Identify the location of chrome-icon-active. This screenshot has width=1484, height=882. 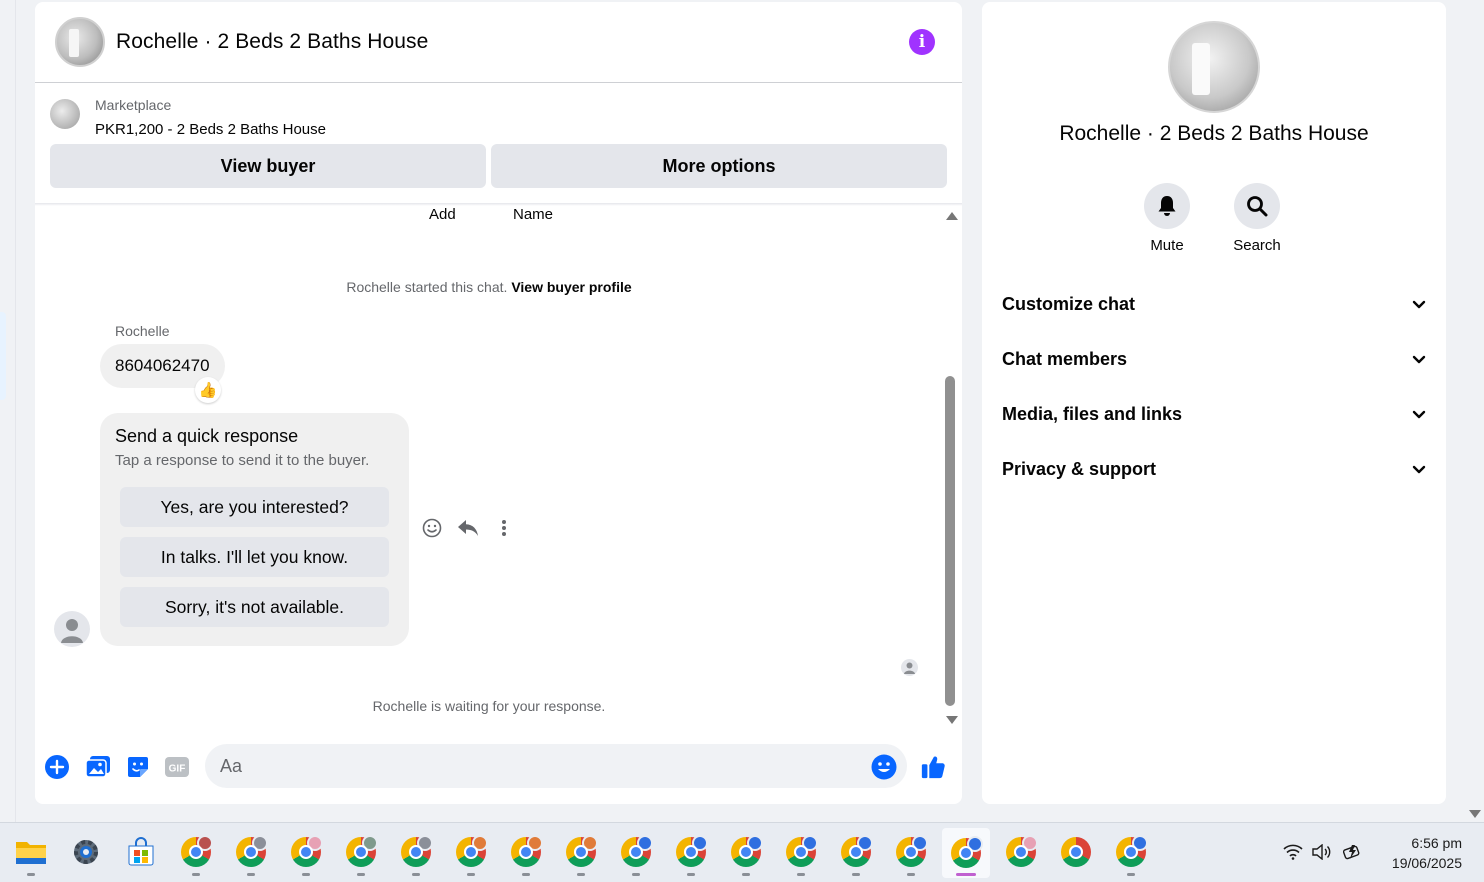
(966, 853).